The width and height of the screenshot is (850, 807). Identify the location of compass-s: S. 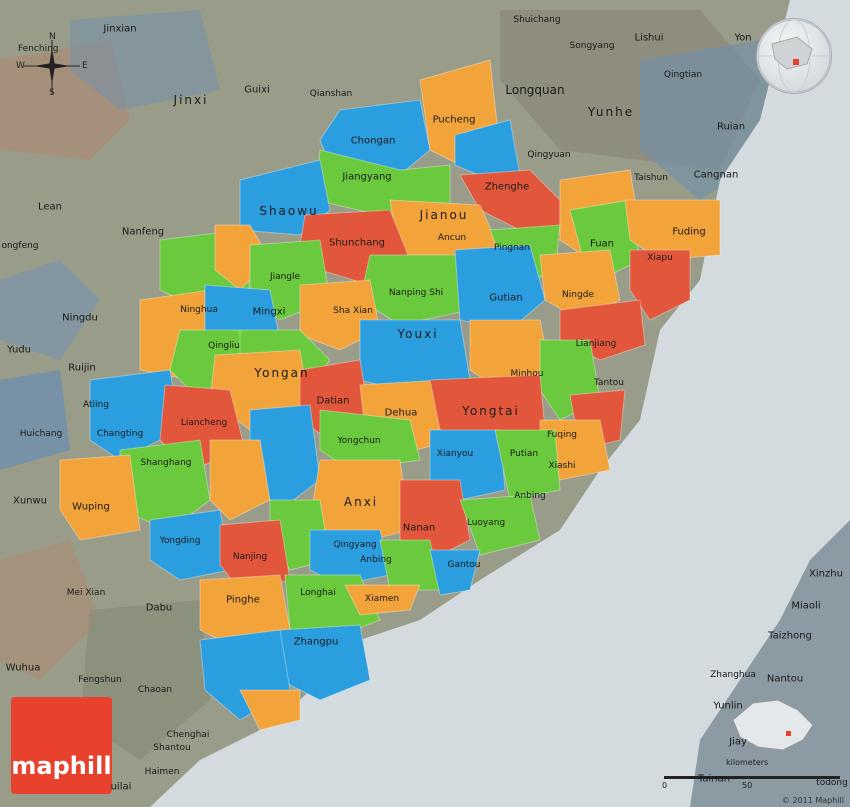
(52, 93).